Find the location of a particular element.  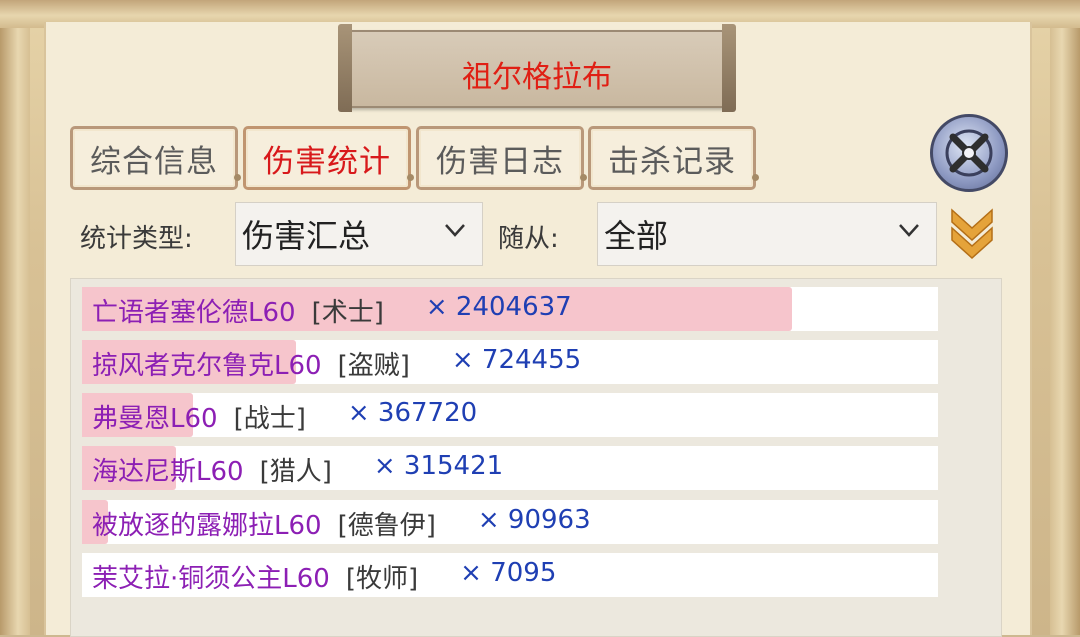

damage-value: × 367720 is located at coordinates (412, 413).